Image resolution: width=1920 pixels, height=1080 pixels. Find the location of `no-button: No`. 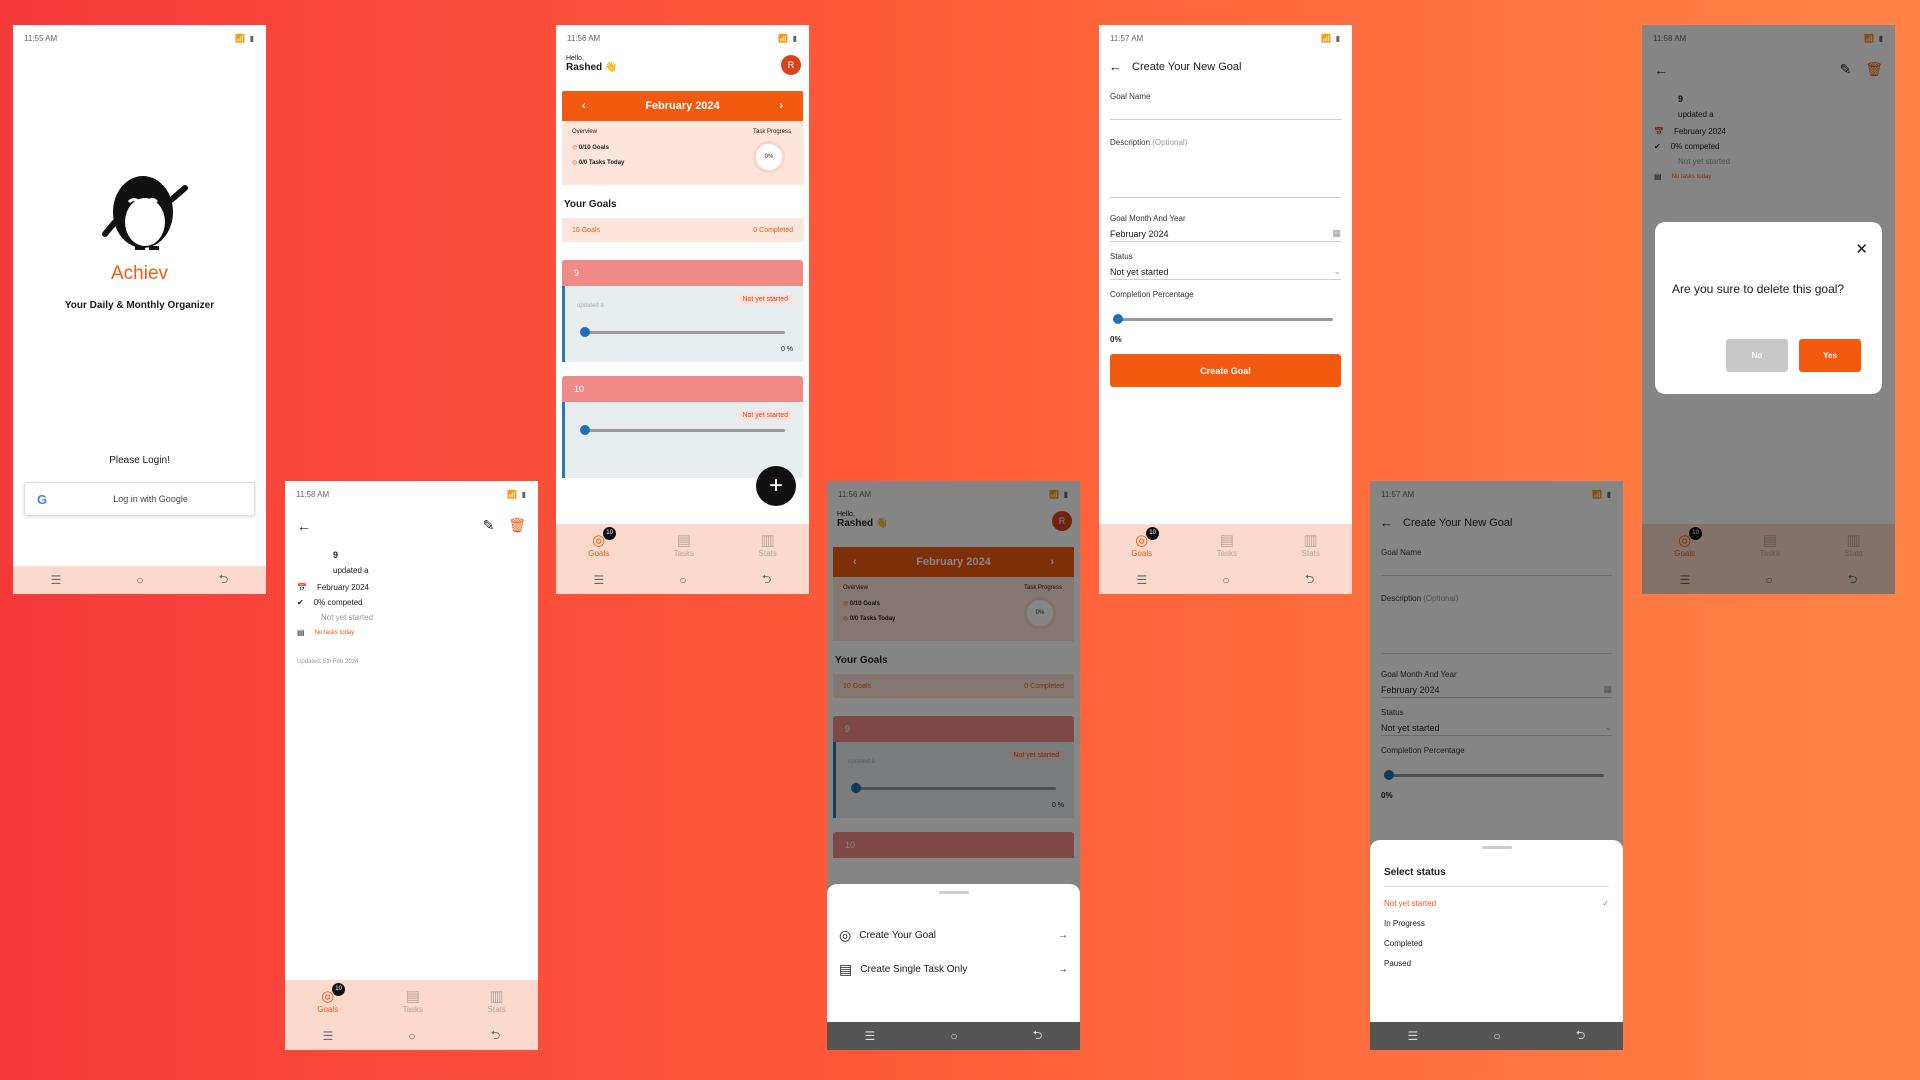

no-button: No is located at coordinates (1757, 355).